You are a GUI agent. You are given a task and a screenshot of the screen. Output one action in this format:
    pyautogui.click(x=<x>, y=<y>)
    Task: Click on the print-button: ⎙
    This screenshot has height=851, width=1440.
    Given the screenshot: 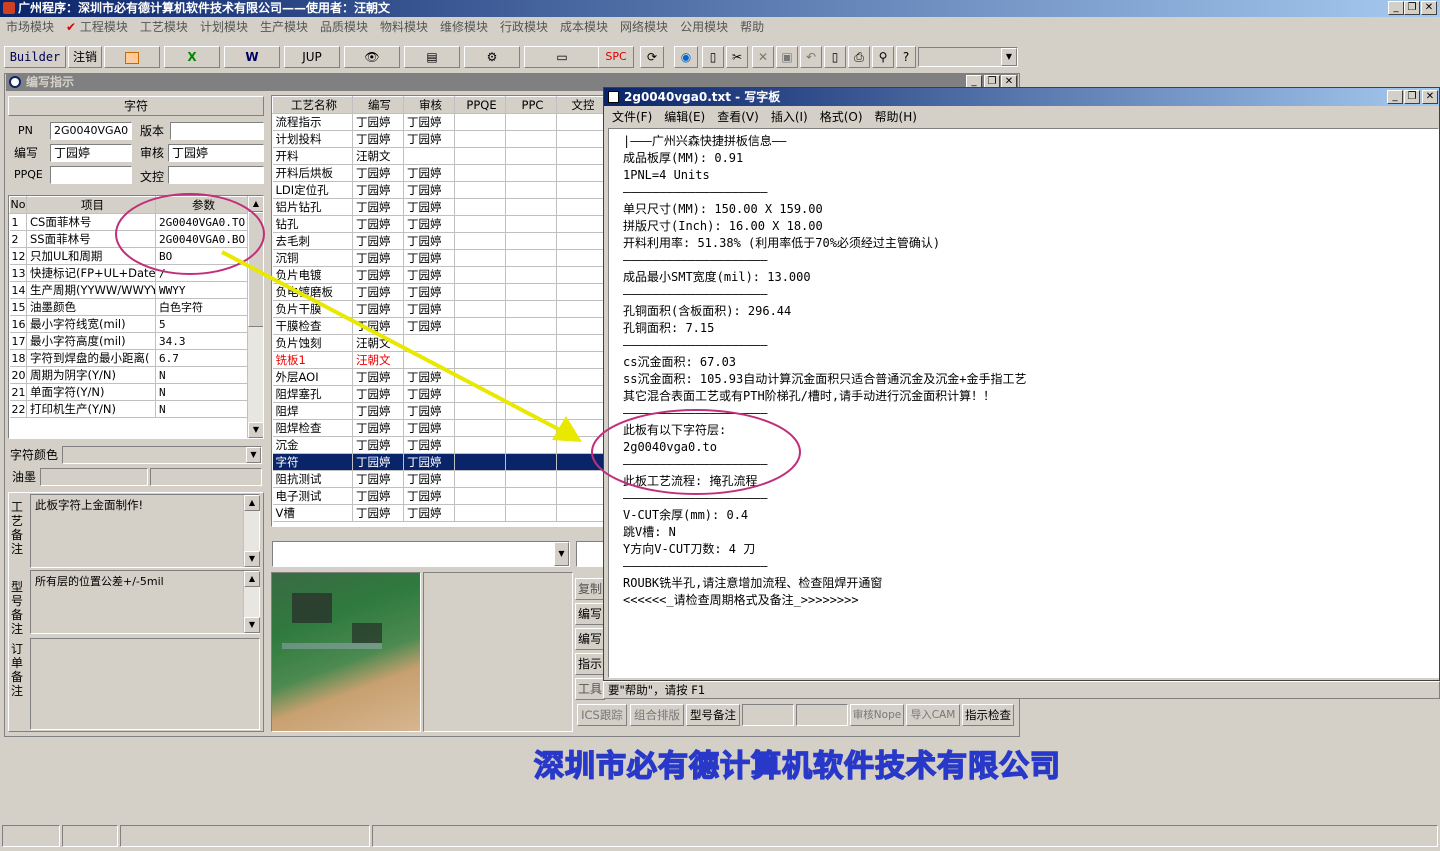 What is the action you would take?
    pyautogui.click(x=859, y=57)
    